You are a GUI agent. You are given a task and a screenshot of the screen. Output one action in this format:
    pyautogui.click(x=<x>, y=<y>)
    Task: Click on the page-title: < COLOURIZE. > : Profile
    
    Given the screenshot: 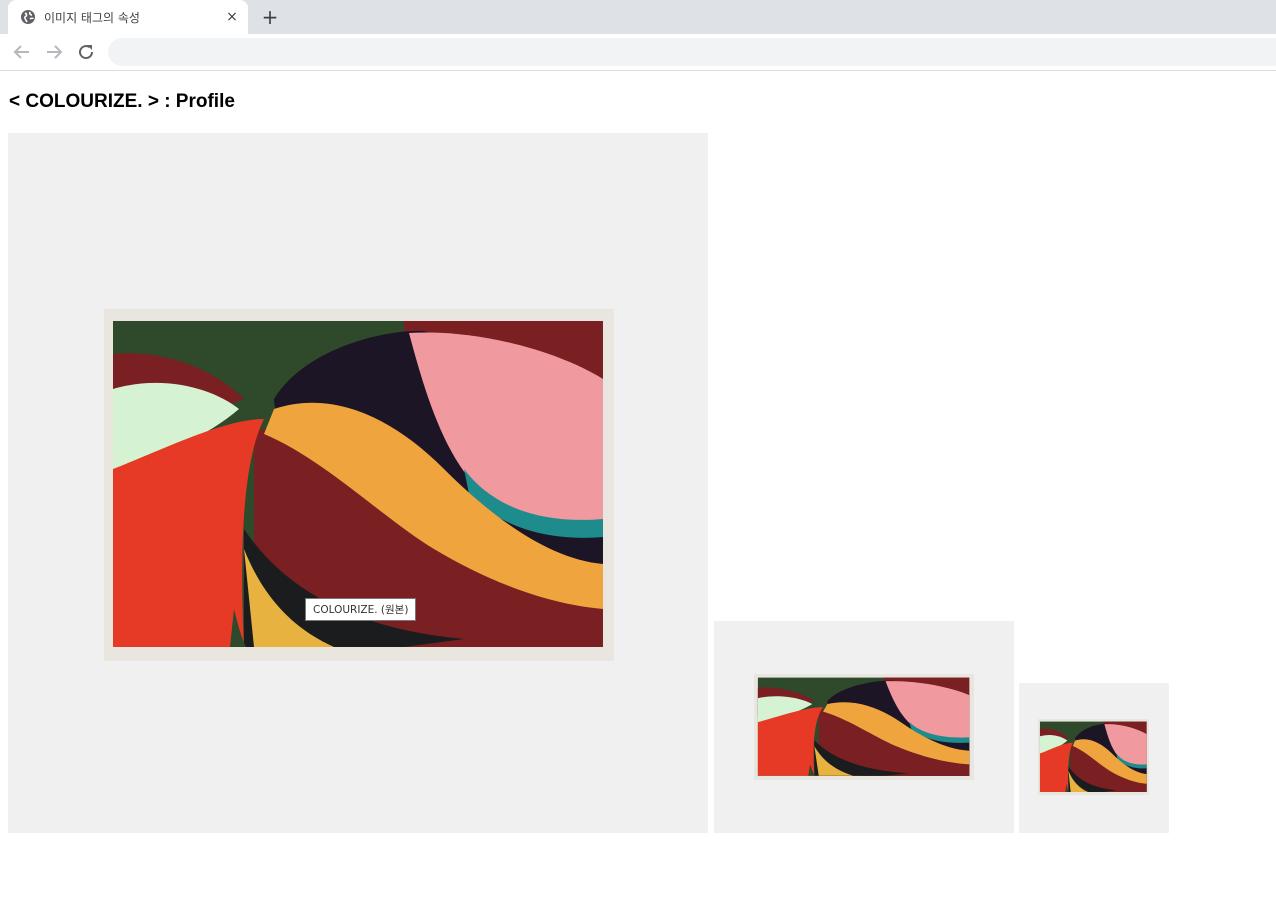 What is the action you would take?
    pyautogui.click(x=122, y=101)
    